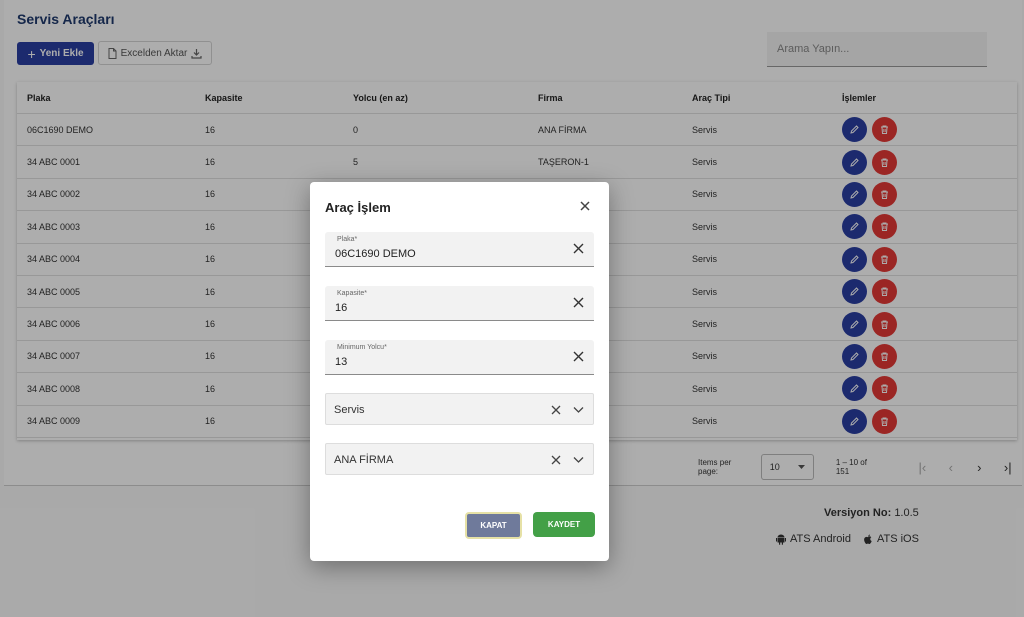 The width and height of the screenshot is (1024, 617). I want to click on plaka-value: 06C1690 DEMO, so click(375, 254).